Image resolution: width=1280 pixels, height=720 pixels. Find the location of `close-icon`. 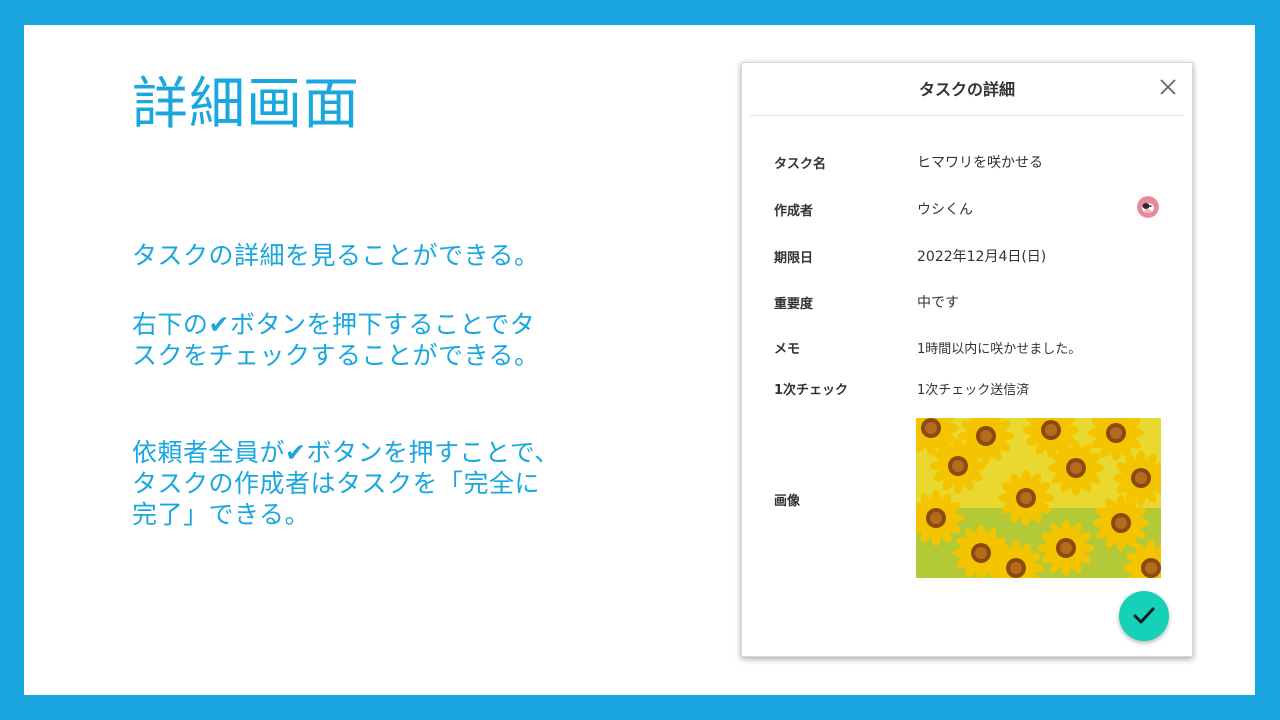

close-icon is located at coordinates (1168, 87).